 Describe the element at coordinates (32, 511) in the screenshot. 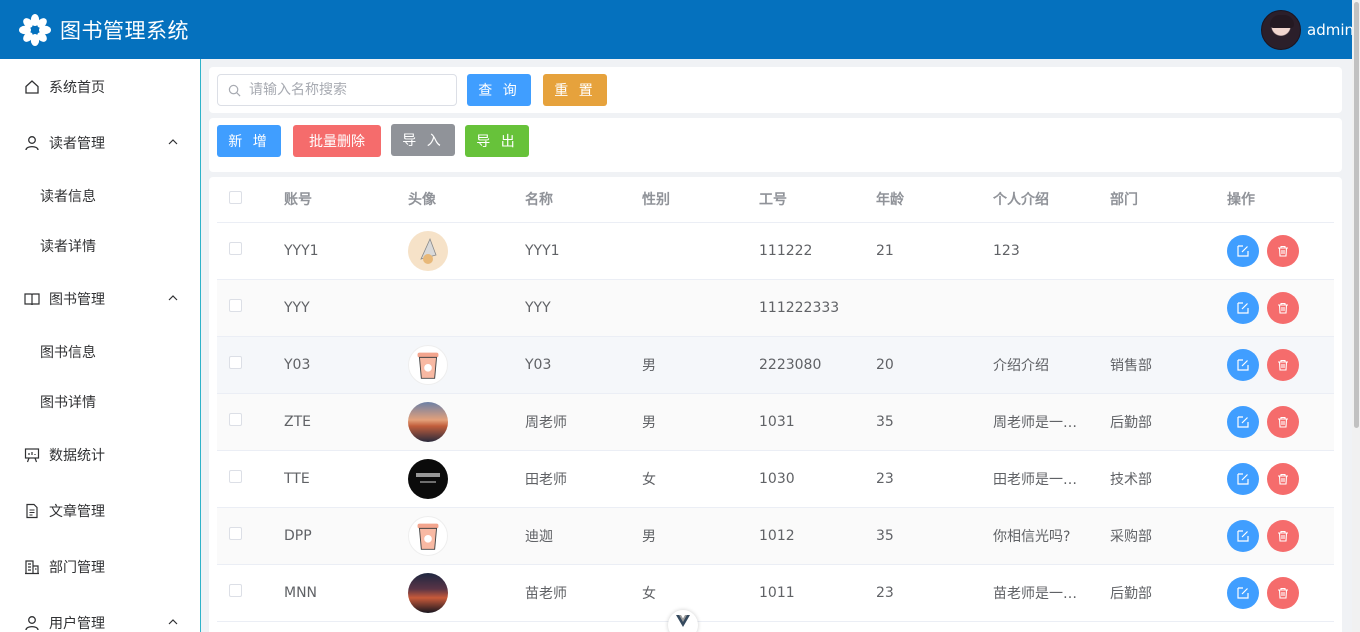

I see `document-icon` at that location.